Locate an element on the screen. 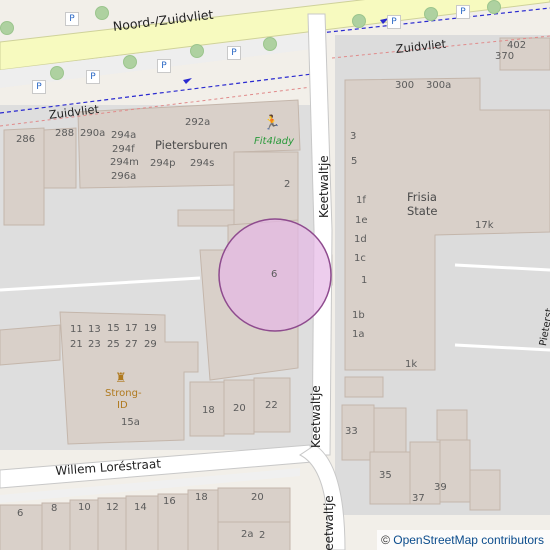  house-number: 294m is located at coordinates (124, 162).